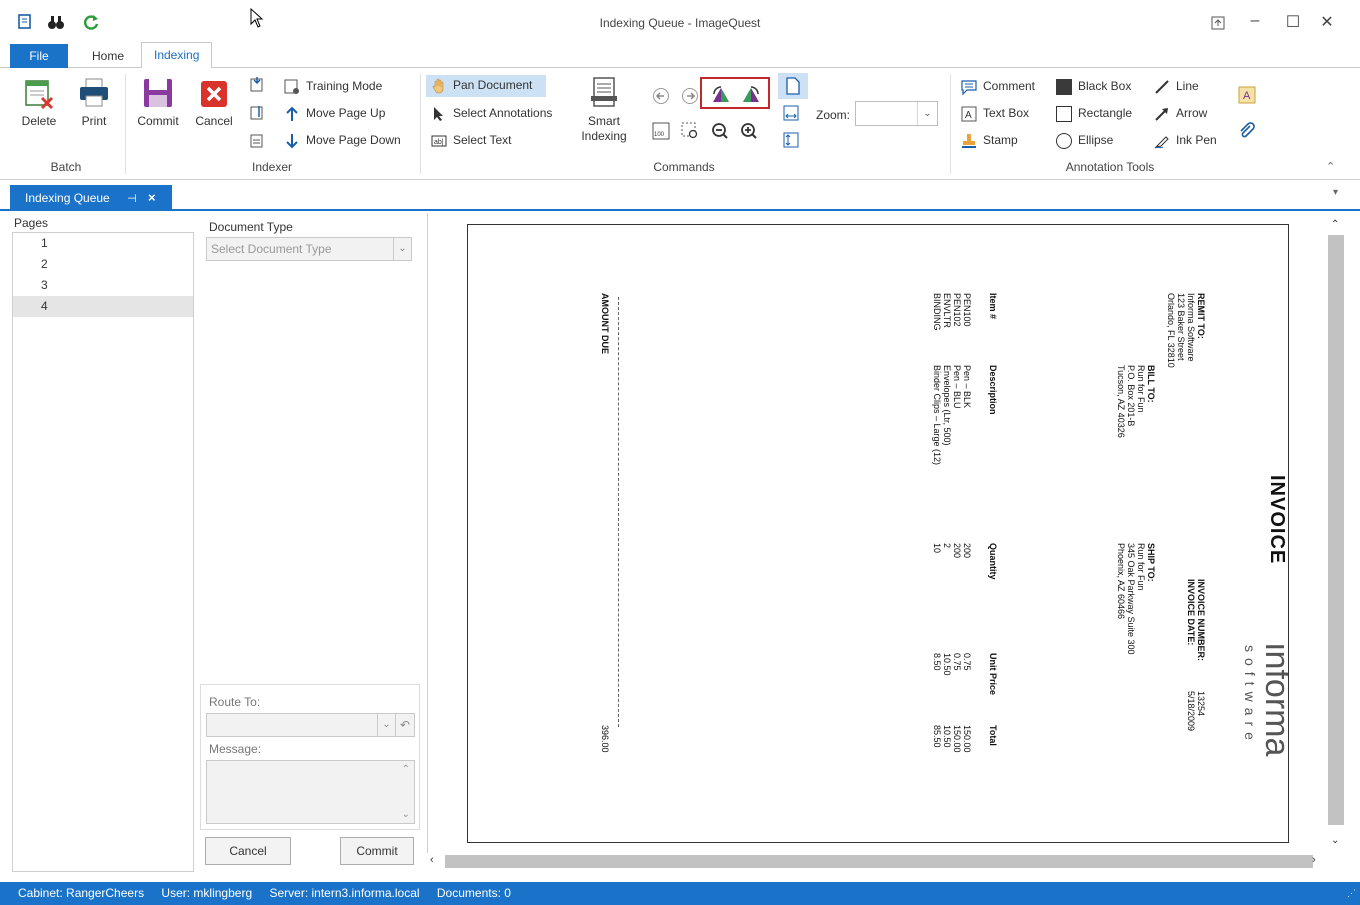 The height and width of the screenshot is (905, 1360). Describe the element at coordinates (879, 861) in the screenshot. I see `horizontal-scroll-thumb` at that location.